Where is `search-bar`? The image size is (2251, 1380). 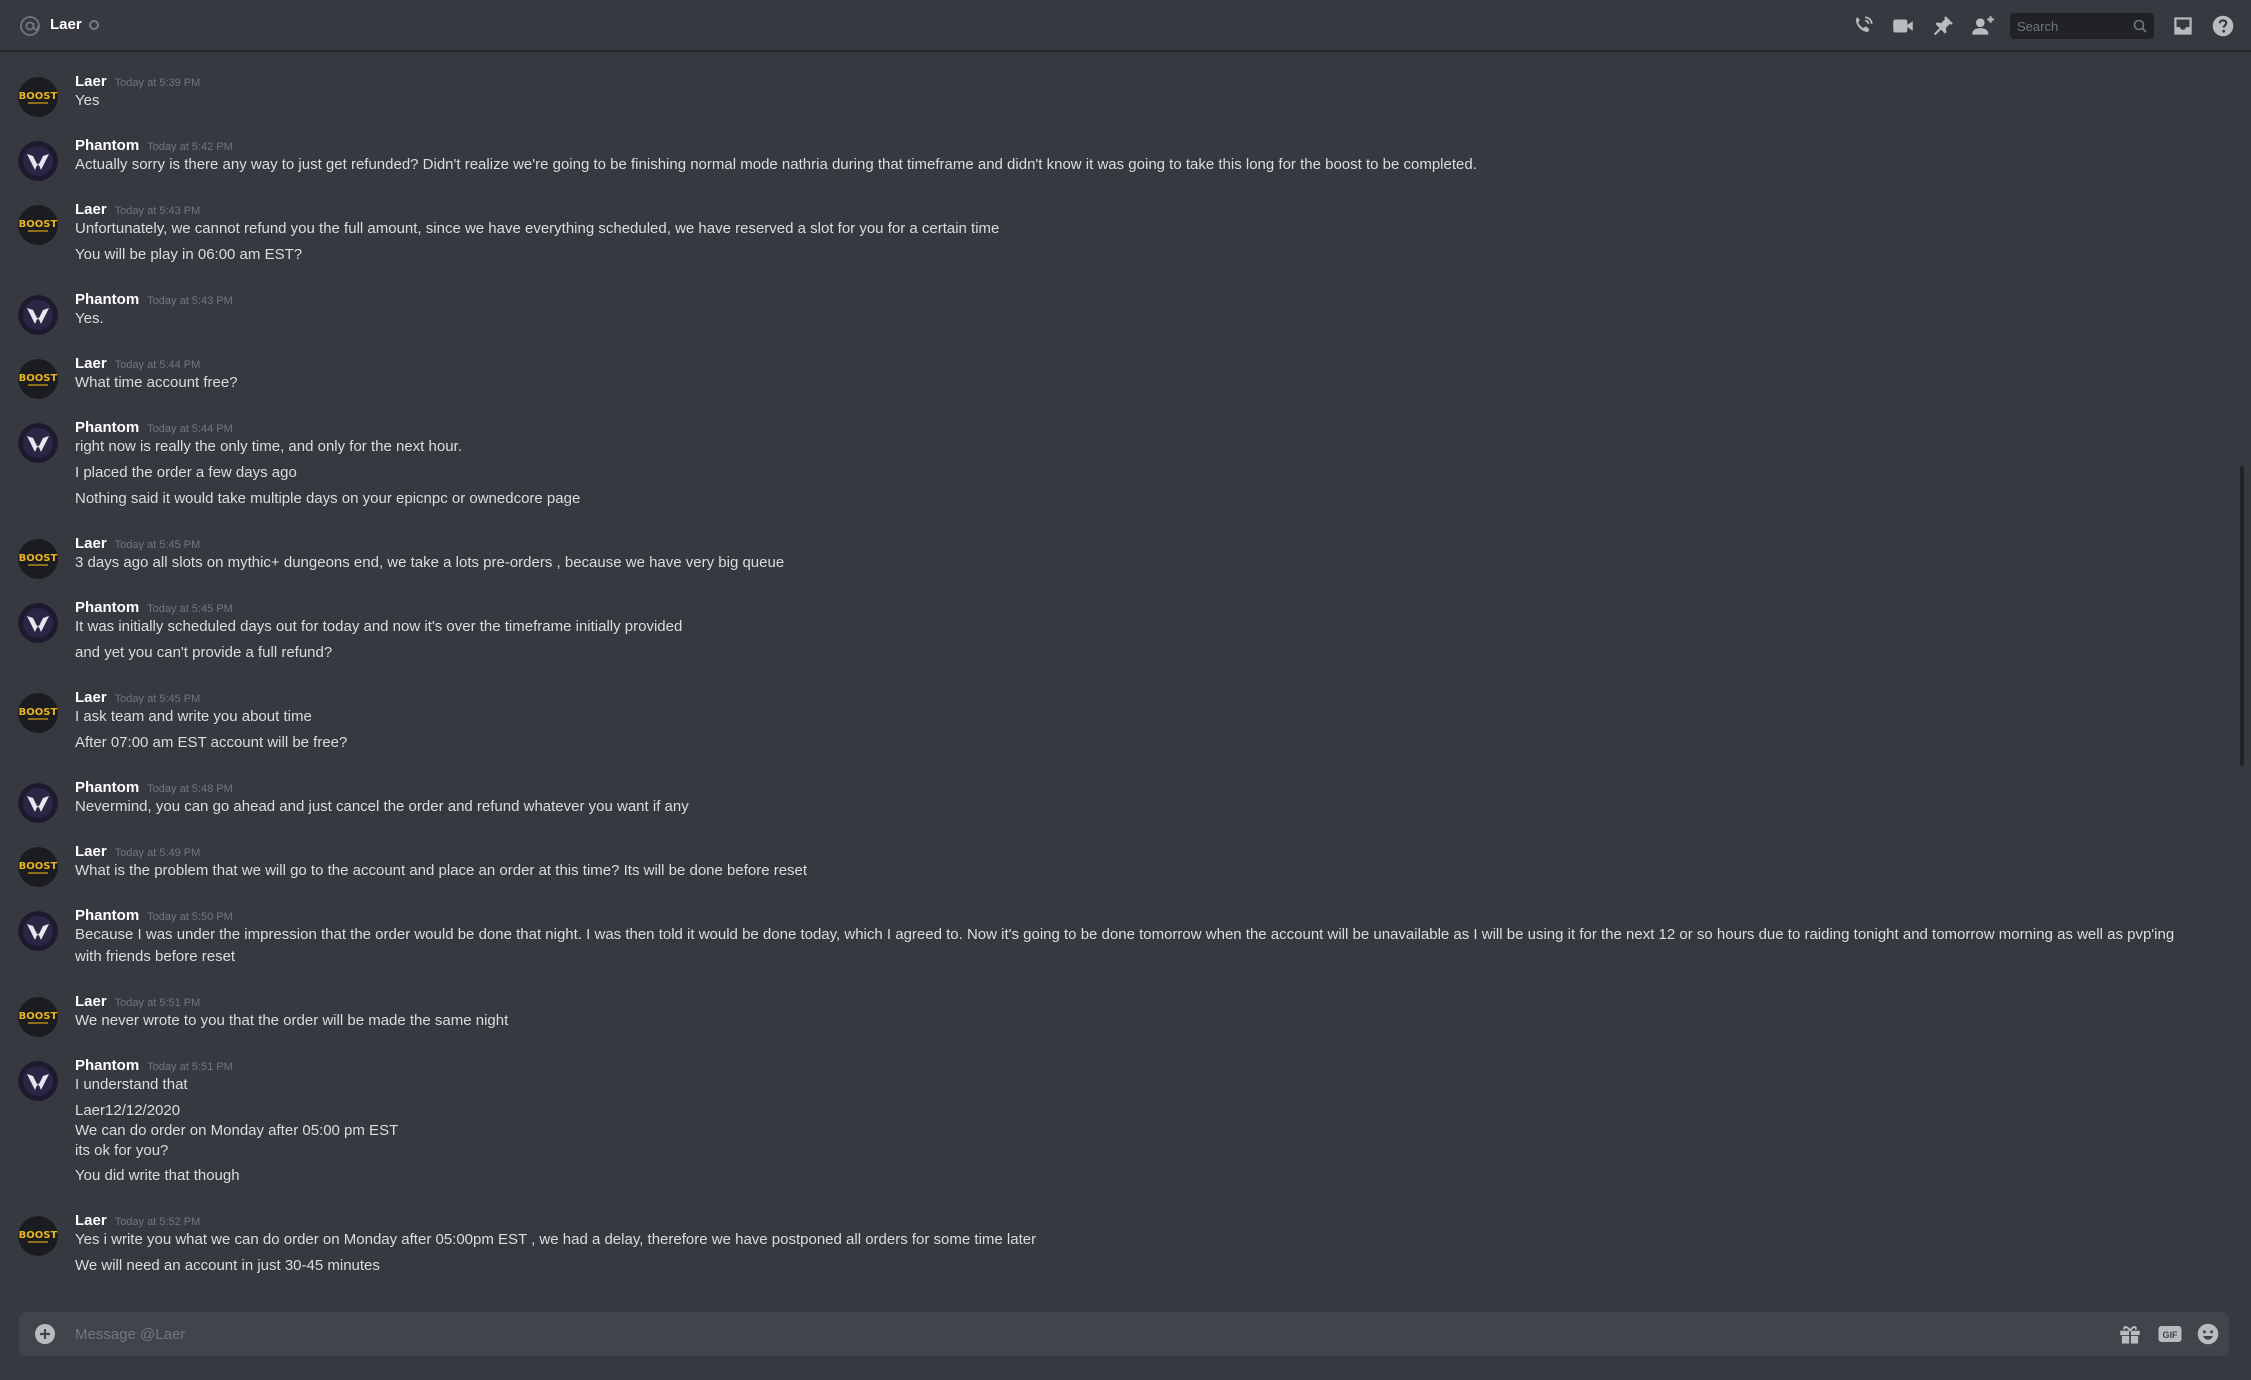 search-bar is located at coordinates (2082, 26).